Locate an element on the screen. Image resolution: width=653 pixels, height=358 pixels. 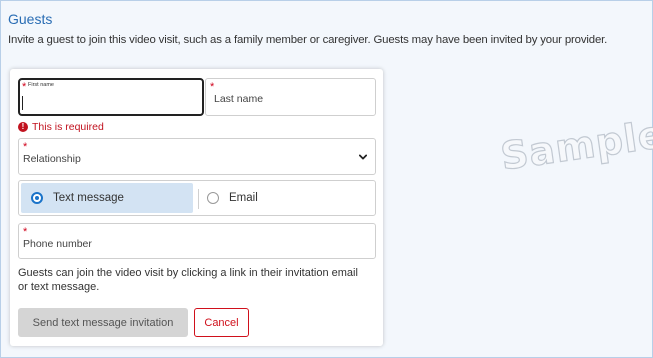
radio-selected-icon is located at coordinates (37, 198).